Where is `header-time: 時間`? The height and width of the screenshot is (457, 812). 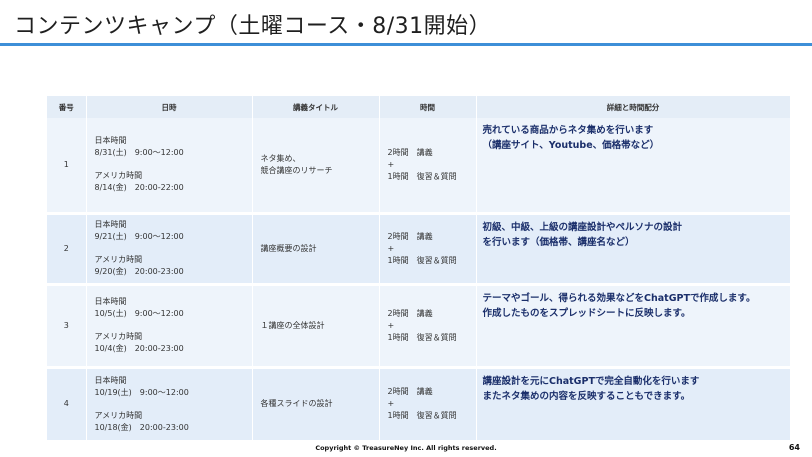 header-time: 時間 is located at coordinates (428, 107).